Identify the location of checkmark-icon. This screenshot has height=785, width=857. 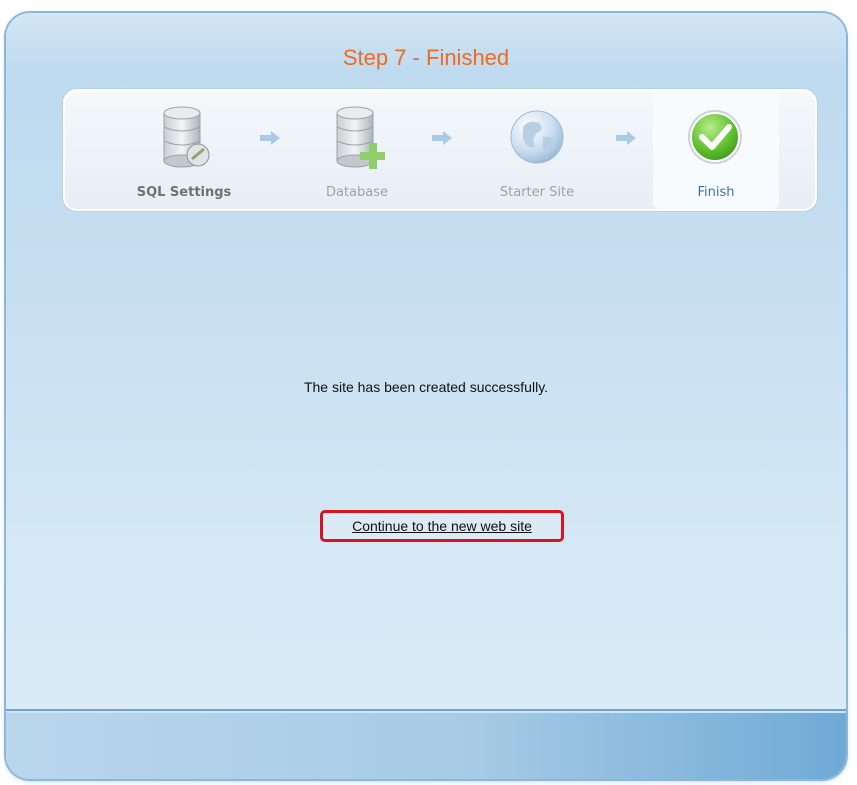
(715, 137).